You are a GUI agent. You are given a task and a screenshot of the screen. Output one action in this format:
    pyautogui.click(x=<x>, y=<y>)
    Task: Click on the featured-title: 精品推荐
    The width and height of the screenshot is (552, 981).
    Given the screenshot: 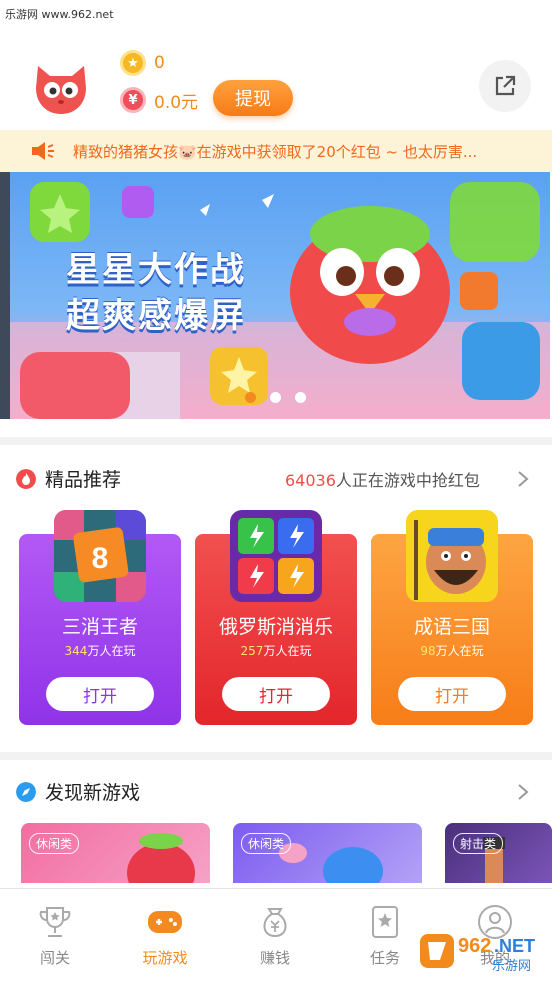 What is the action you would take?
    pyautogui.click(x=83, y=480)
    